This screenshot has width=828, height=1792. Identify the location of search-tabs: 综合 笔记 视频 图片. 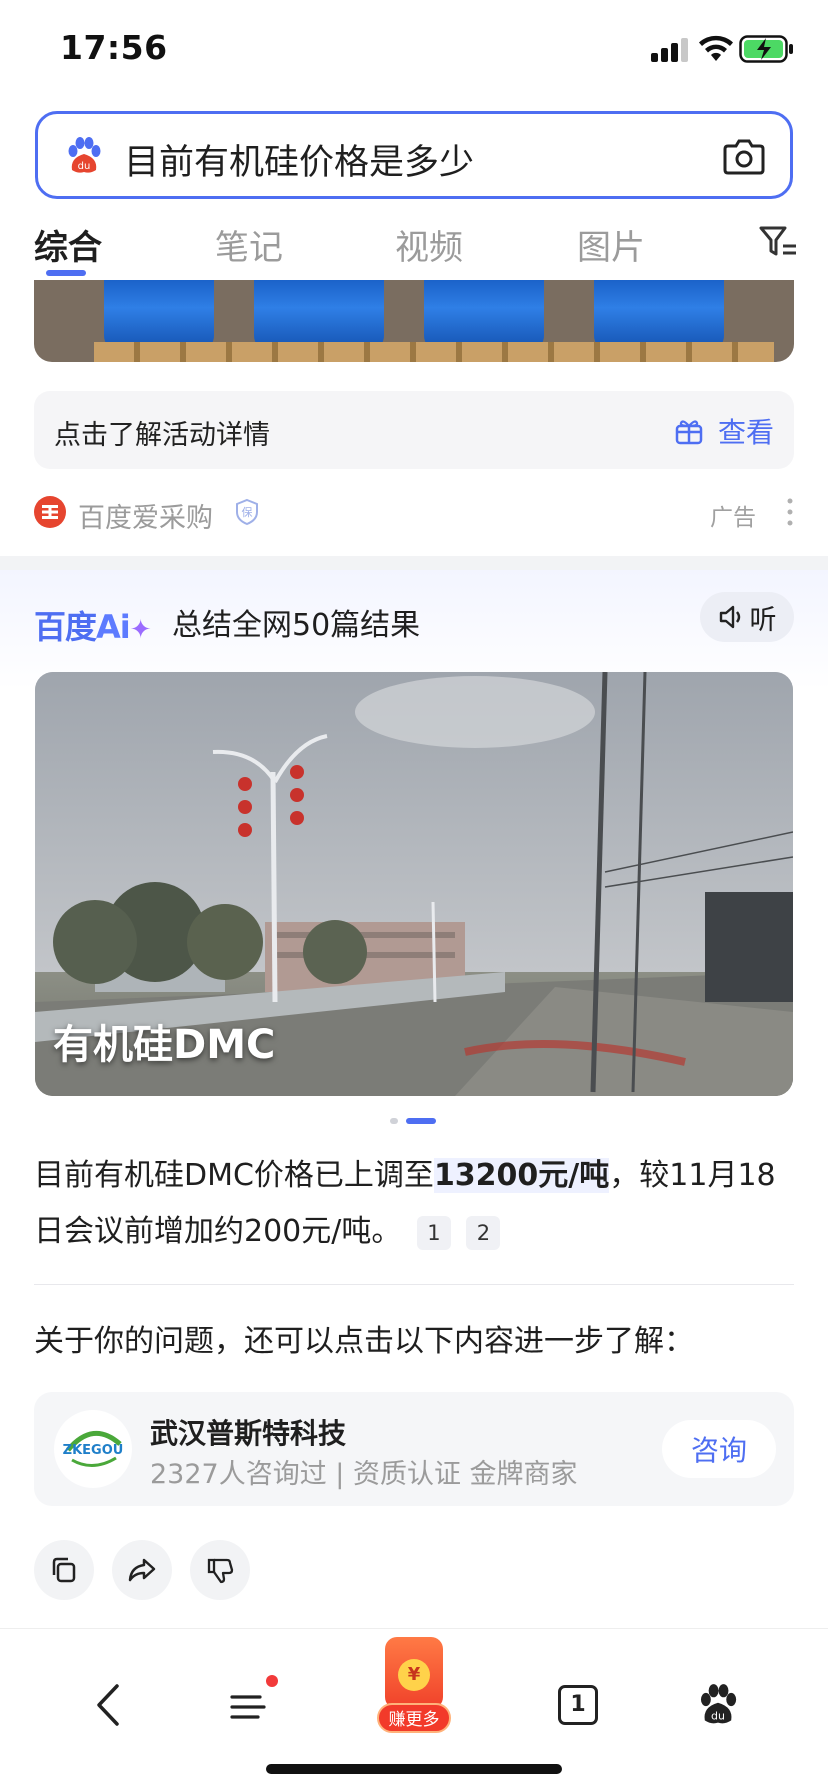
(414, 245).